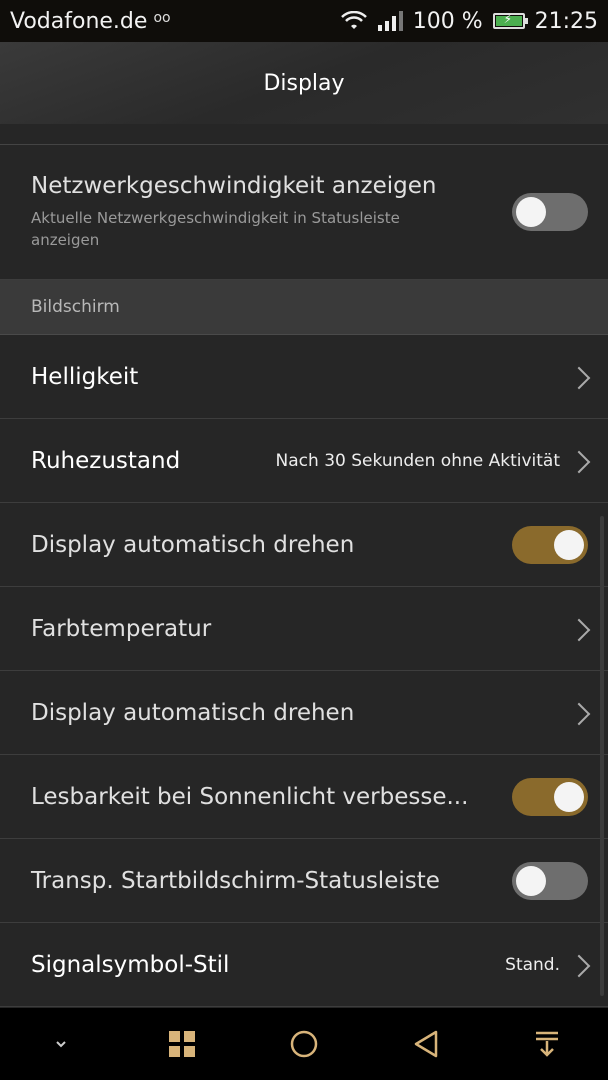 The width and height of the screenshot is (608, 1080). Describe the element at coordinates (550, 880) in the screenshot. I see `transparent-statusbar-toggle` at that location.